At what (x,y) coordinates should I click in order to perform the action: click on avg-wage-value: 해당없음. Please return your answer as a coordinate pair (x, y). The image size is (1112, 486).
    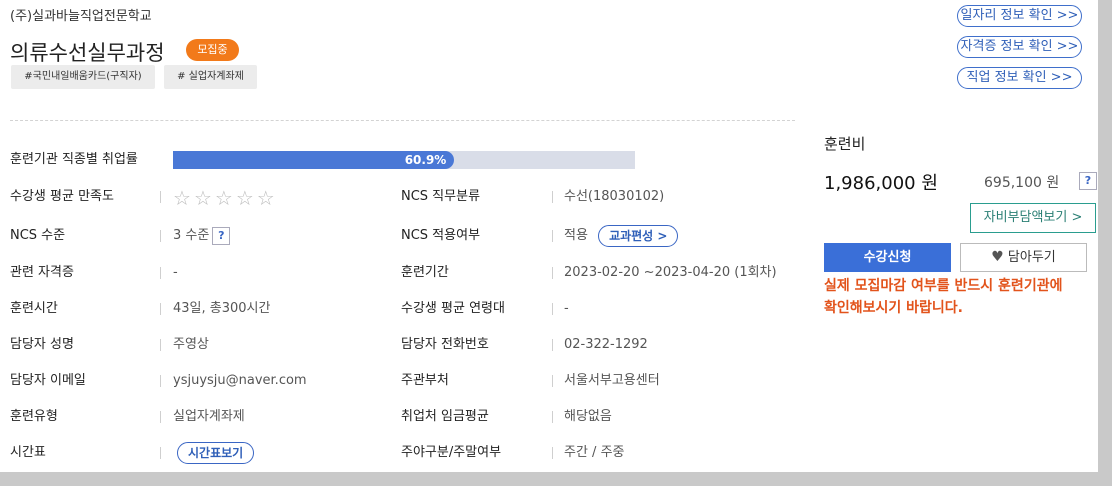
    Looking at the image, I should click on (588, 416).